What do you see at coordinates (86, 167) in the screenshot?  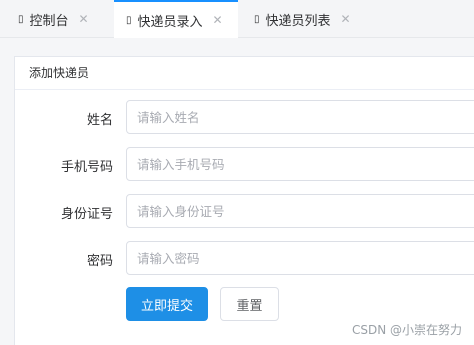 I see `phone-label: 手机号码` at bounding box center [86, 167].